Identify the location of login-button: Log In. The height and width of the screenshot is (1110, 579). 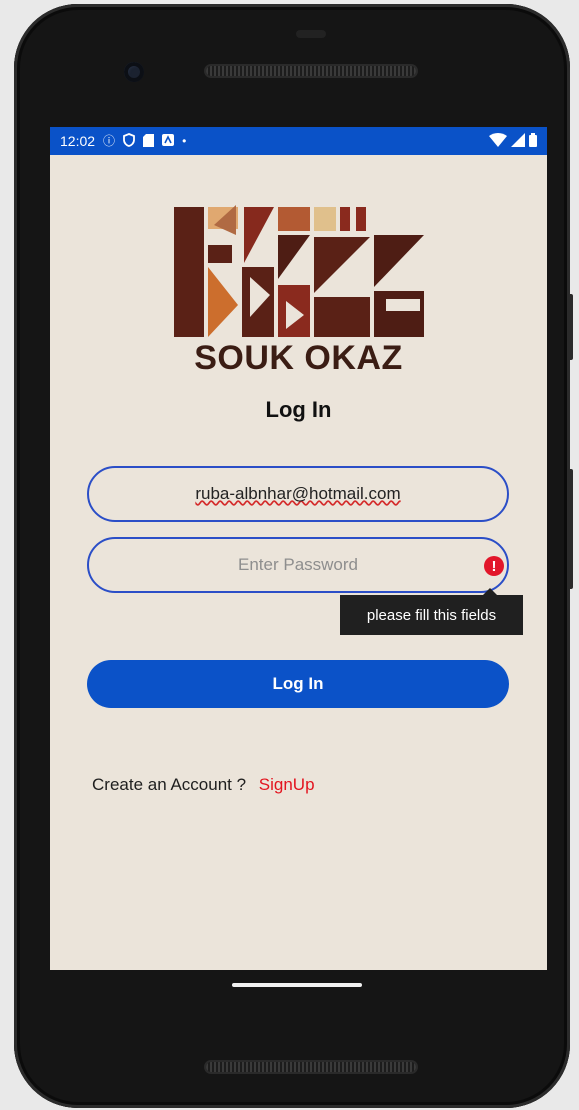
(298, 684).